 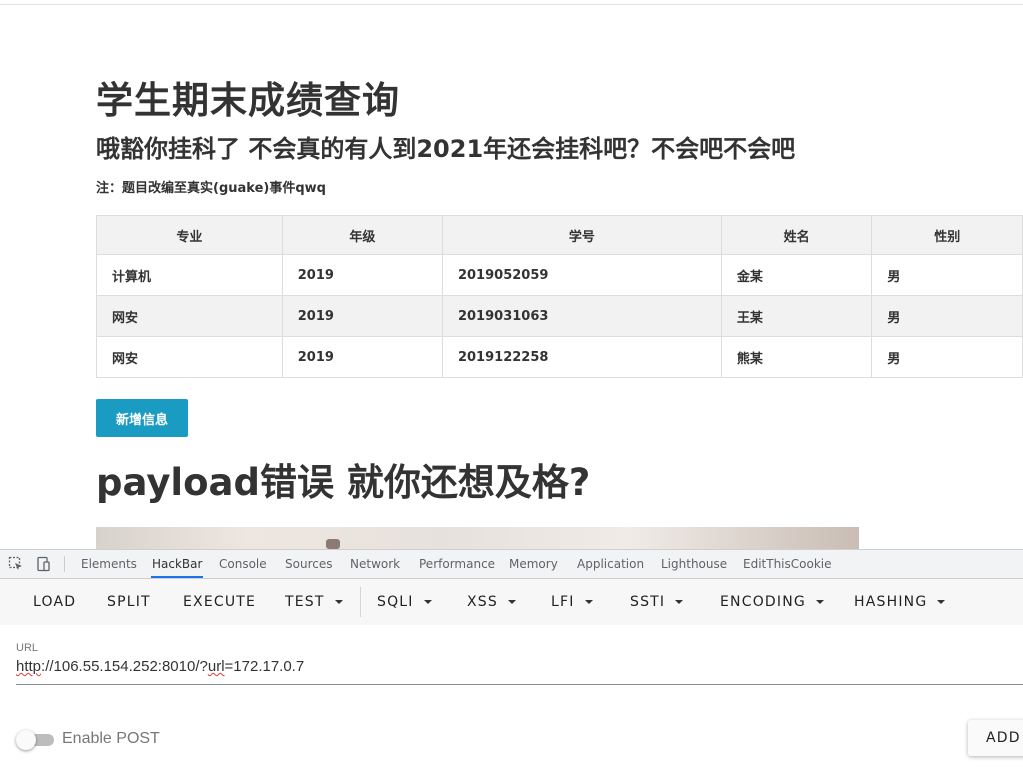 I want to click on split-label: SPLIT, so click(x=129, y=602).